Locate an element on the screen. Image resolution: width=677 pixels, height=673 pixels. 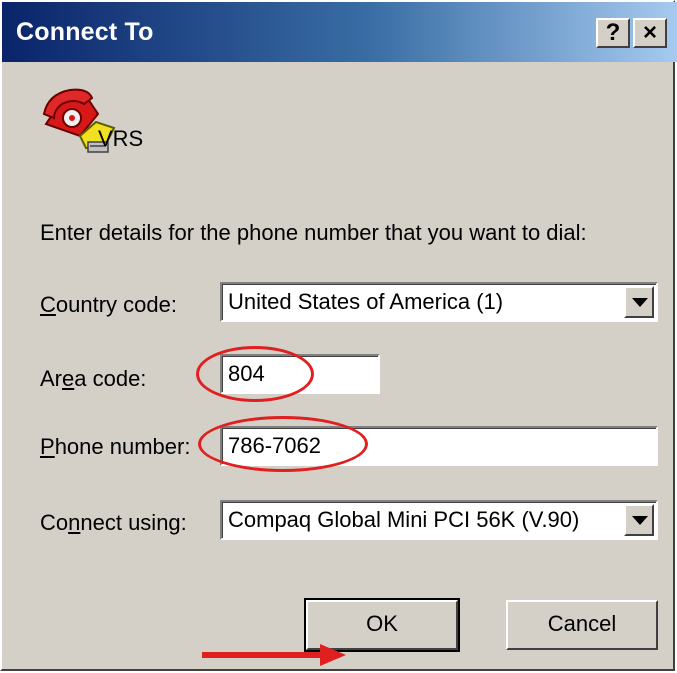
connect-using-value: Compaq Global Mini PCI 56K (V.90) is located at coordinates (404, 519).